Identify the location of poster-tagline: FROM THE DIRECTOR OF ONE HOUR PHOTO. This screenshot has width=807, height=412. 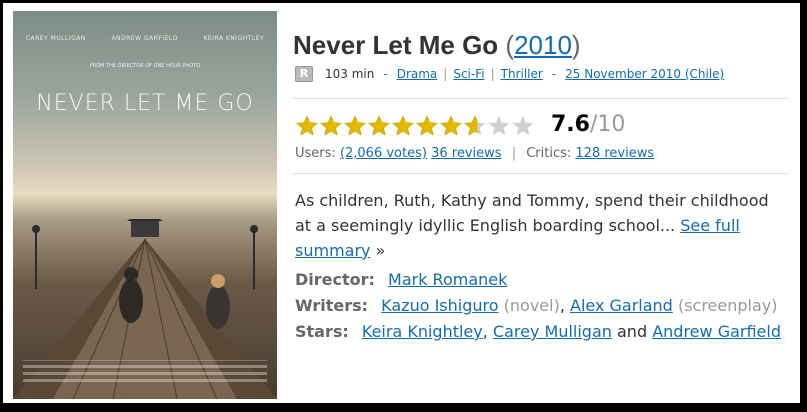
(145, 66).